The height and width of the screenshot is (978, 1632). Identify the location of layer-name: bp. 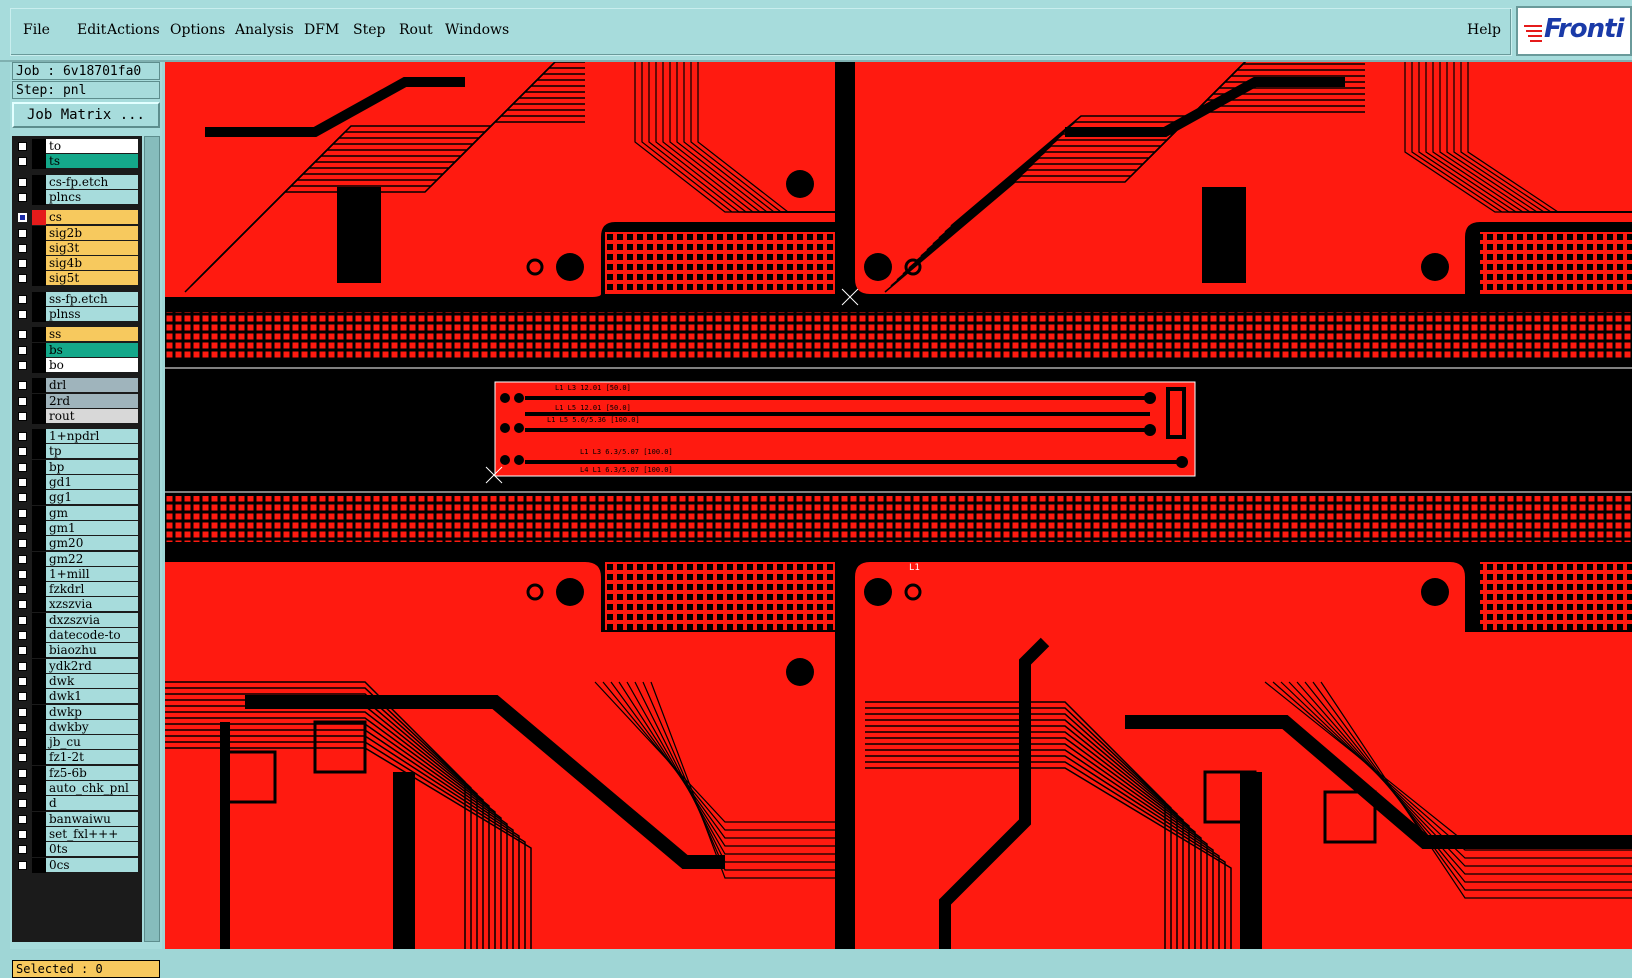
(92, 466).